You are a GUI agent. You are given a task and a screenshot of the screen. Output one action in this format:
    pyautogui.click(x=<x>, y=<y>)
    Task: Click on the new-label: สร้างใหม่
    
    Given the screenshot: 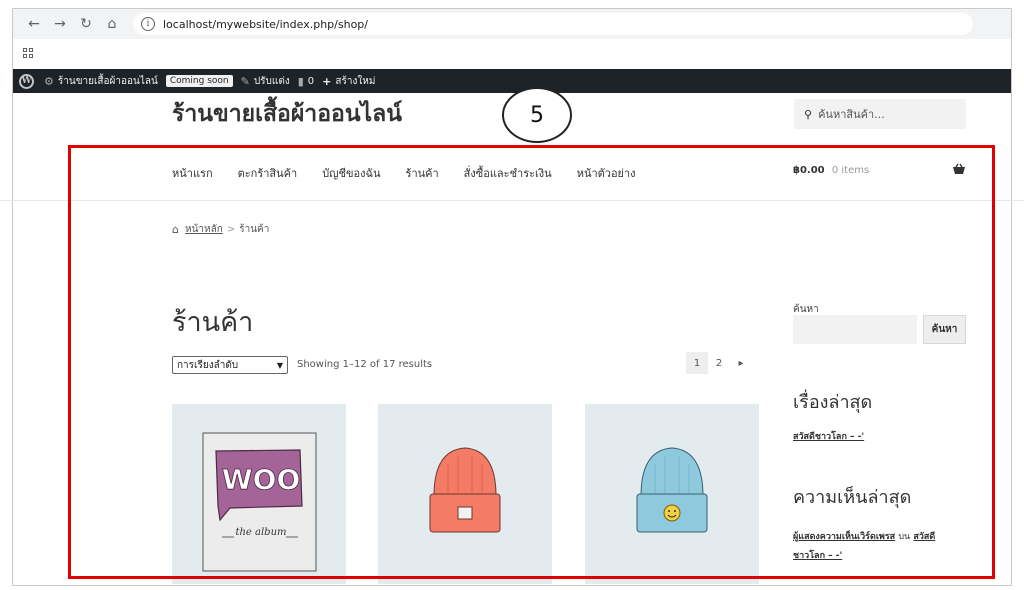 What is the action you would take?
    pyautogui.click(x=355, y=81)
    